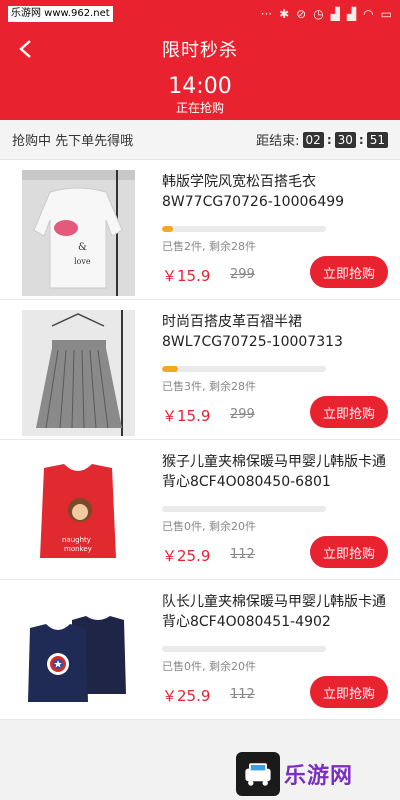  I want to click on svg-text: naughty, so click(76, 540).